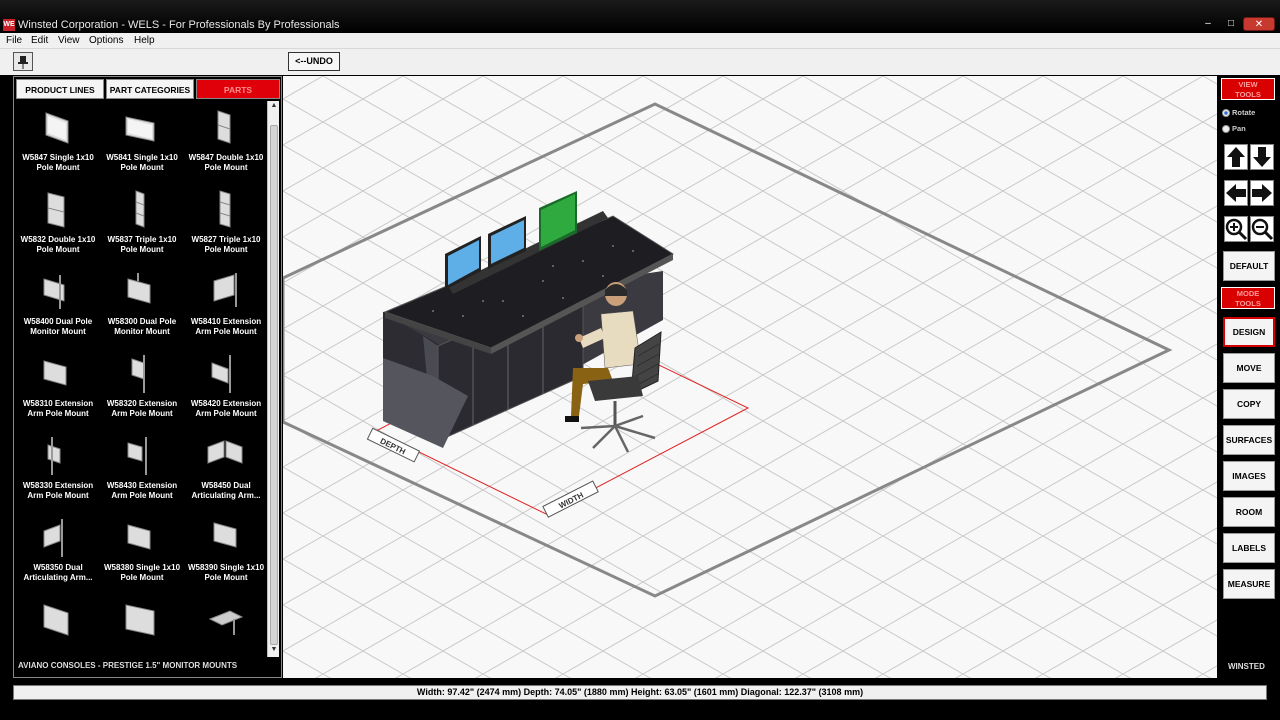 This screenshot has height=720, width=1280. Describe the element at coordinates (142, 554) in the screenshot. I see `part-item: W58380 Single 1x10 Pole Mount` at that location.